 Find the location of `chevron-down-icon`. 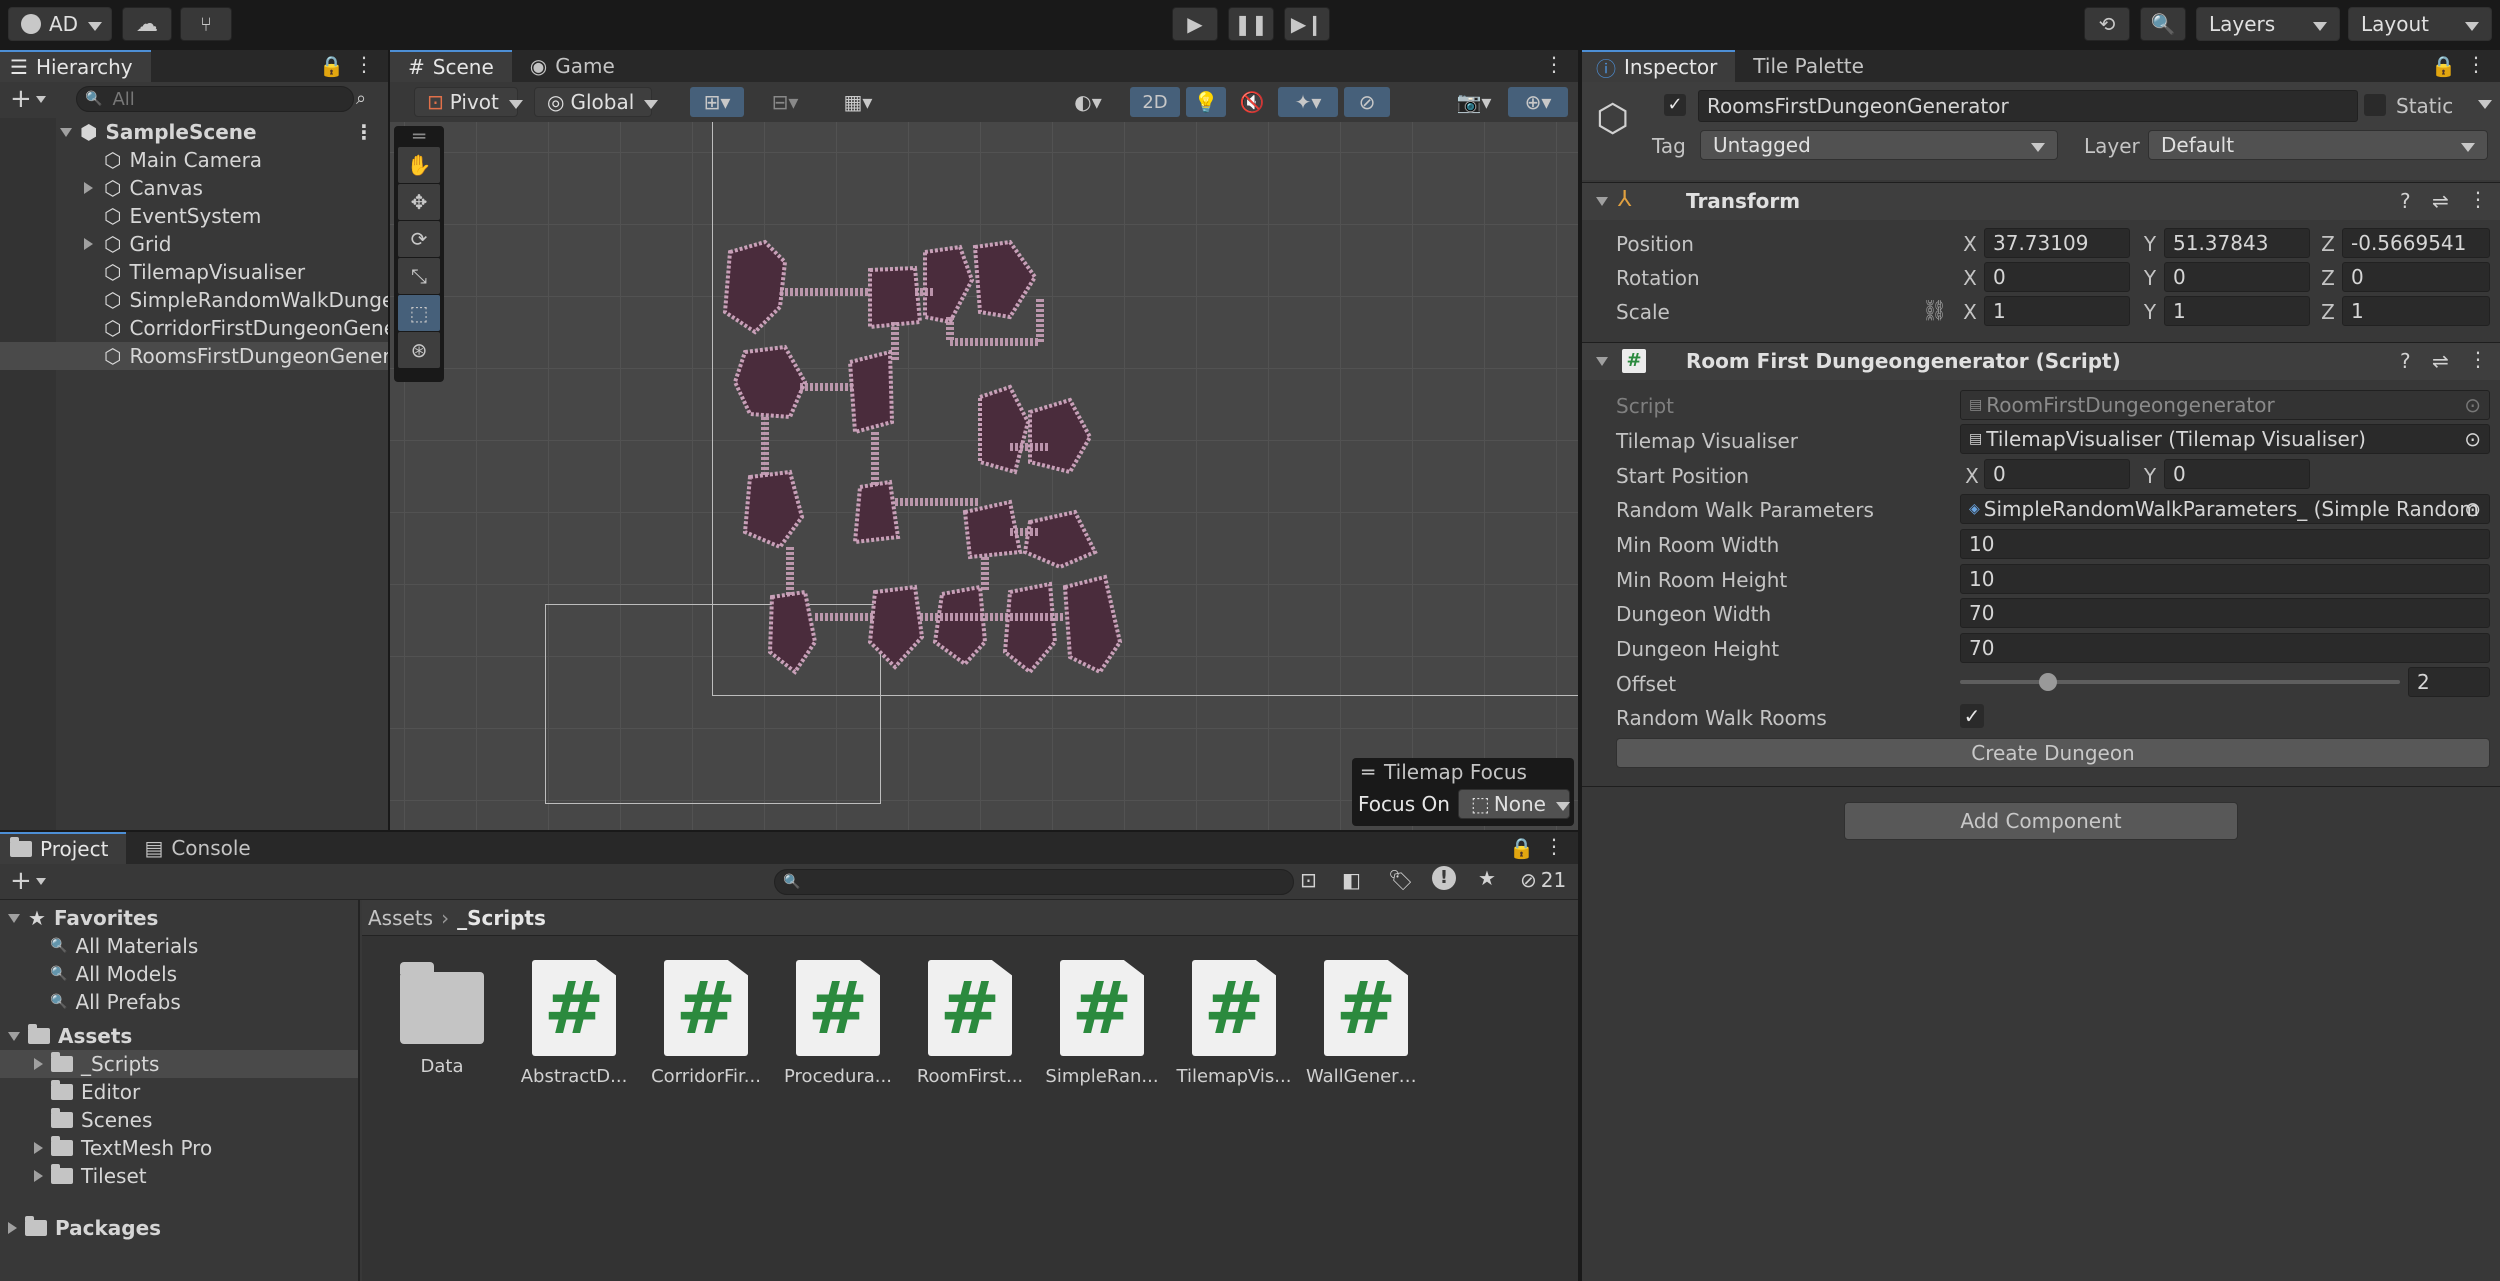

chevron-down-icon is located at coordinates (41, 102).